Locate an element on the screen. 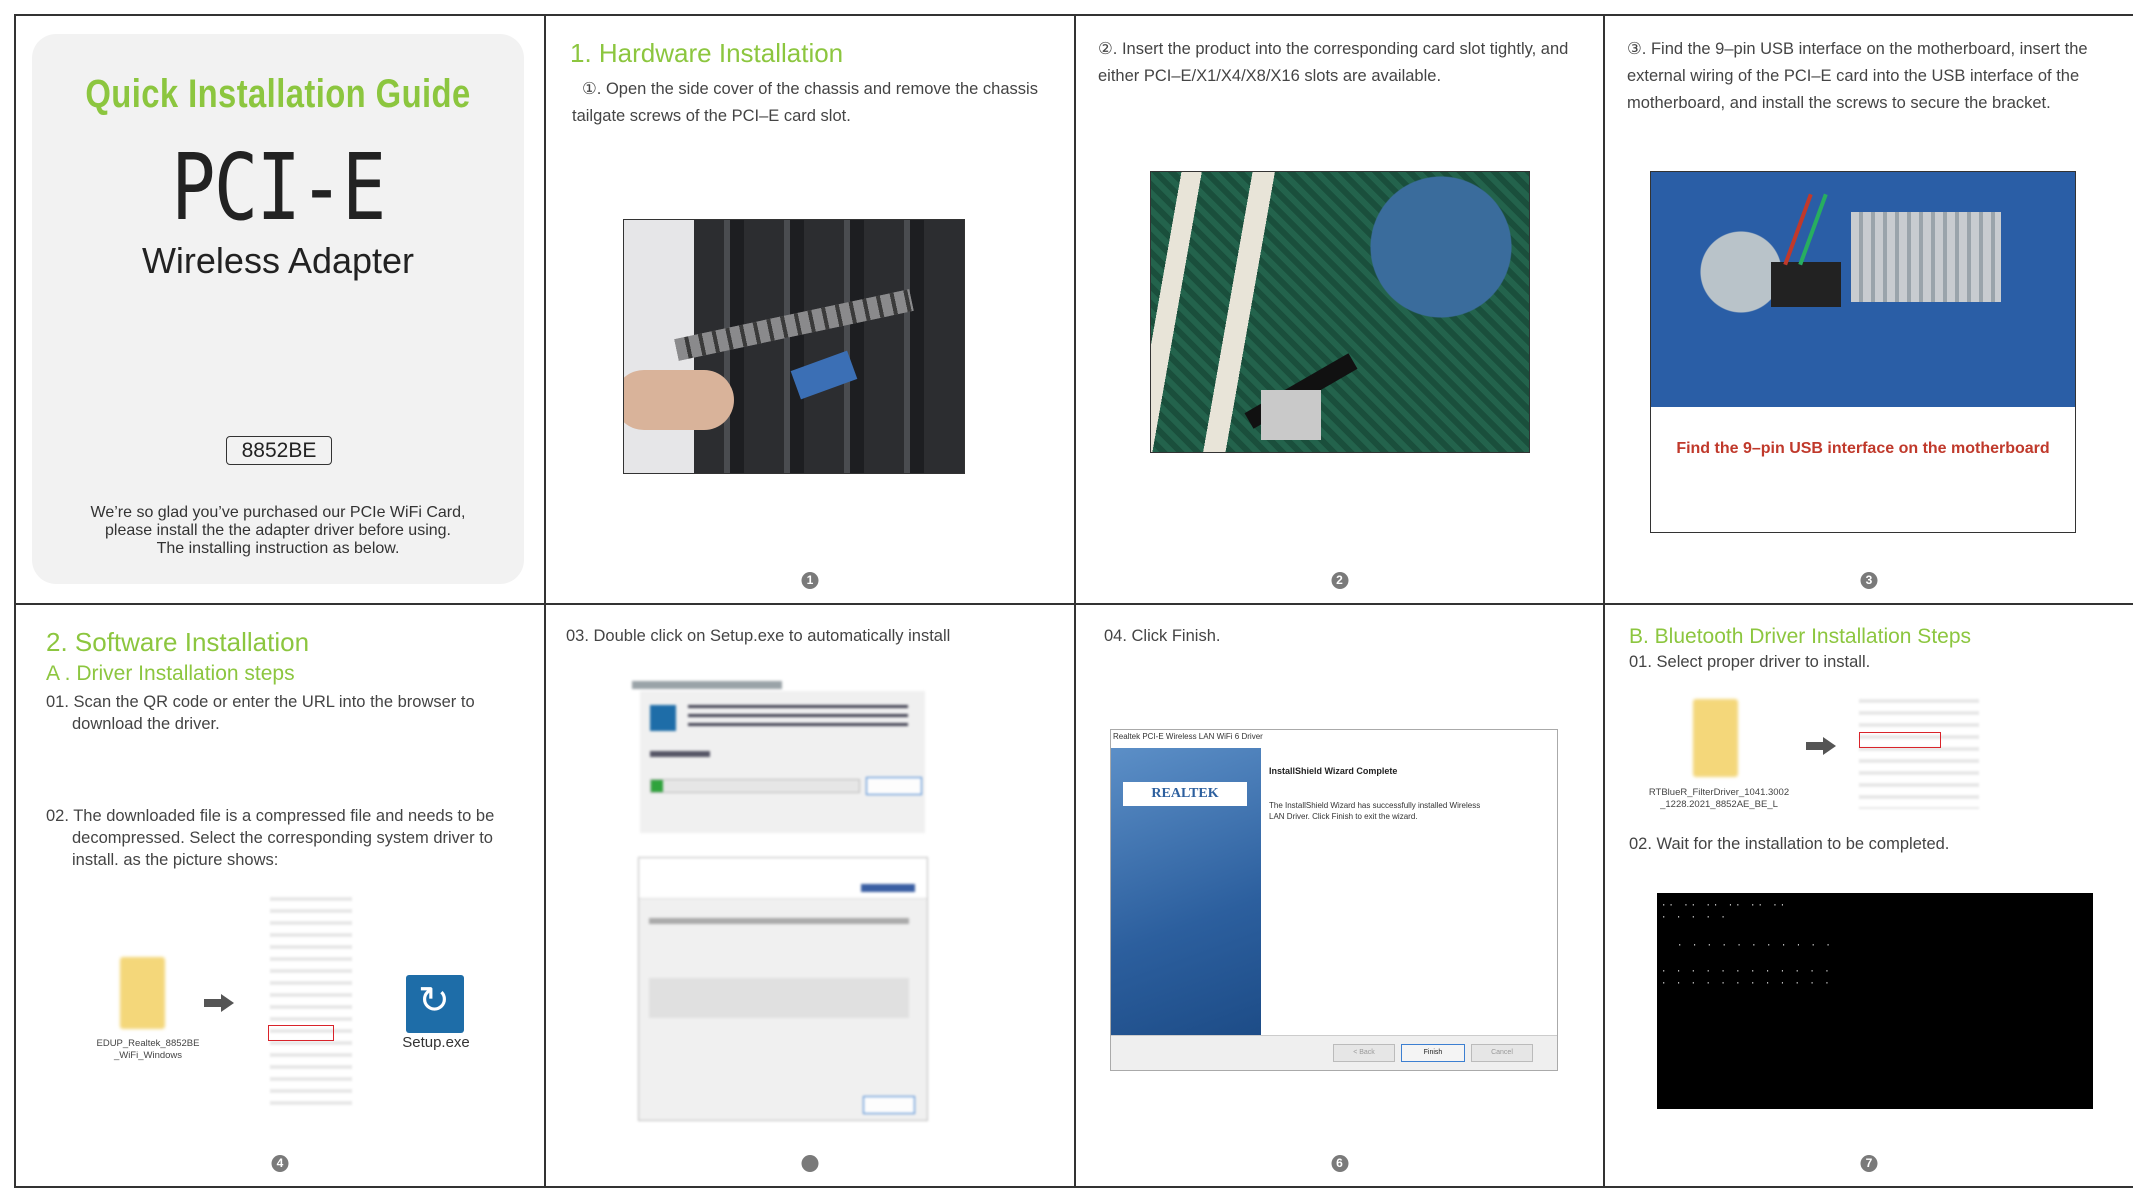 The height and width of the screenshot is (1188, 2133). intro-line-3: The installing instruction as below. is located at coordinates (278, 548).